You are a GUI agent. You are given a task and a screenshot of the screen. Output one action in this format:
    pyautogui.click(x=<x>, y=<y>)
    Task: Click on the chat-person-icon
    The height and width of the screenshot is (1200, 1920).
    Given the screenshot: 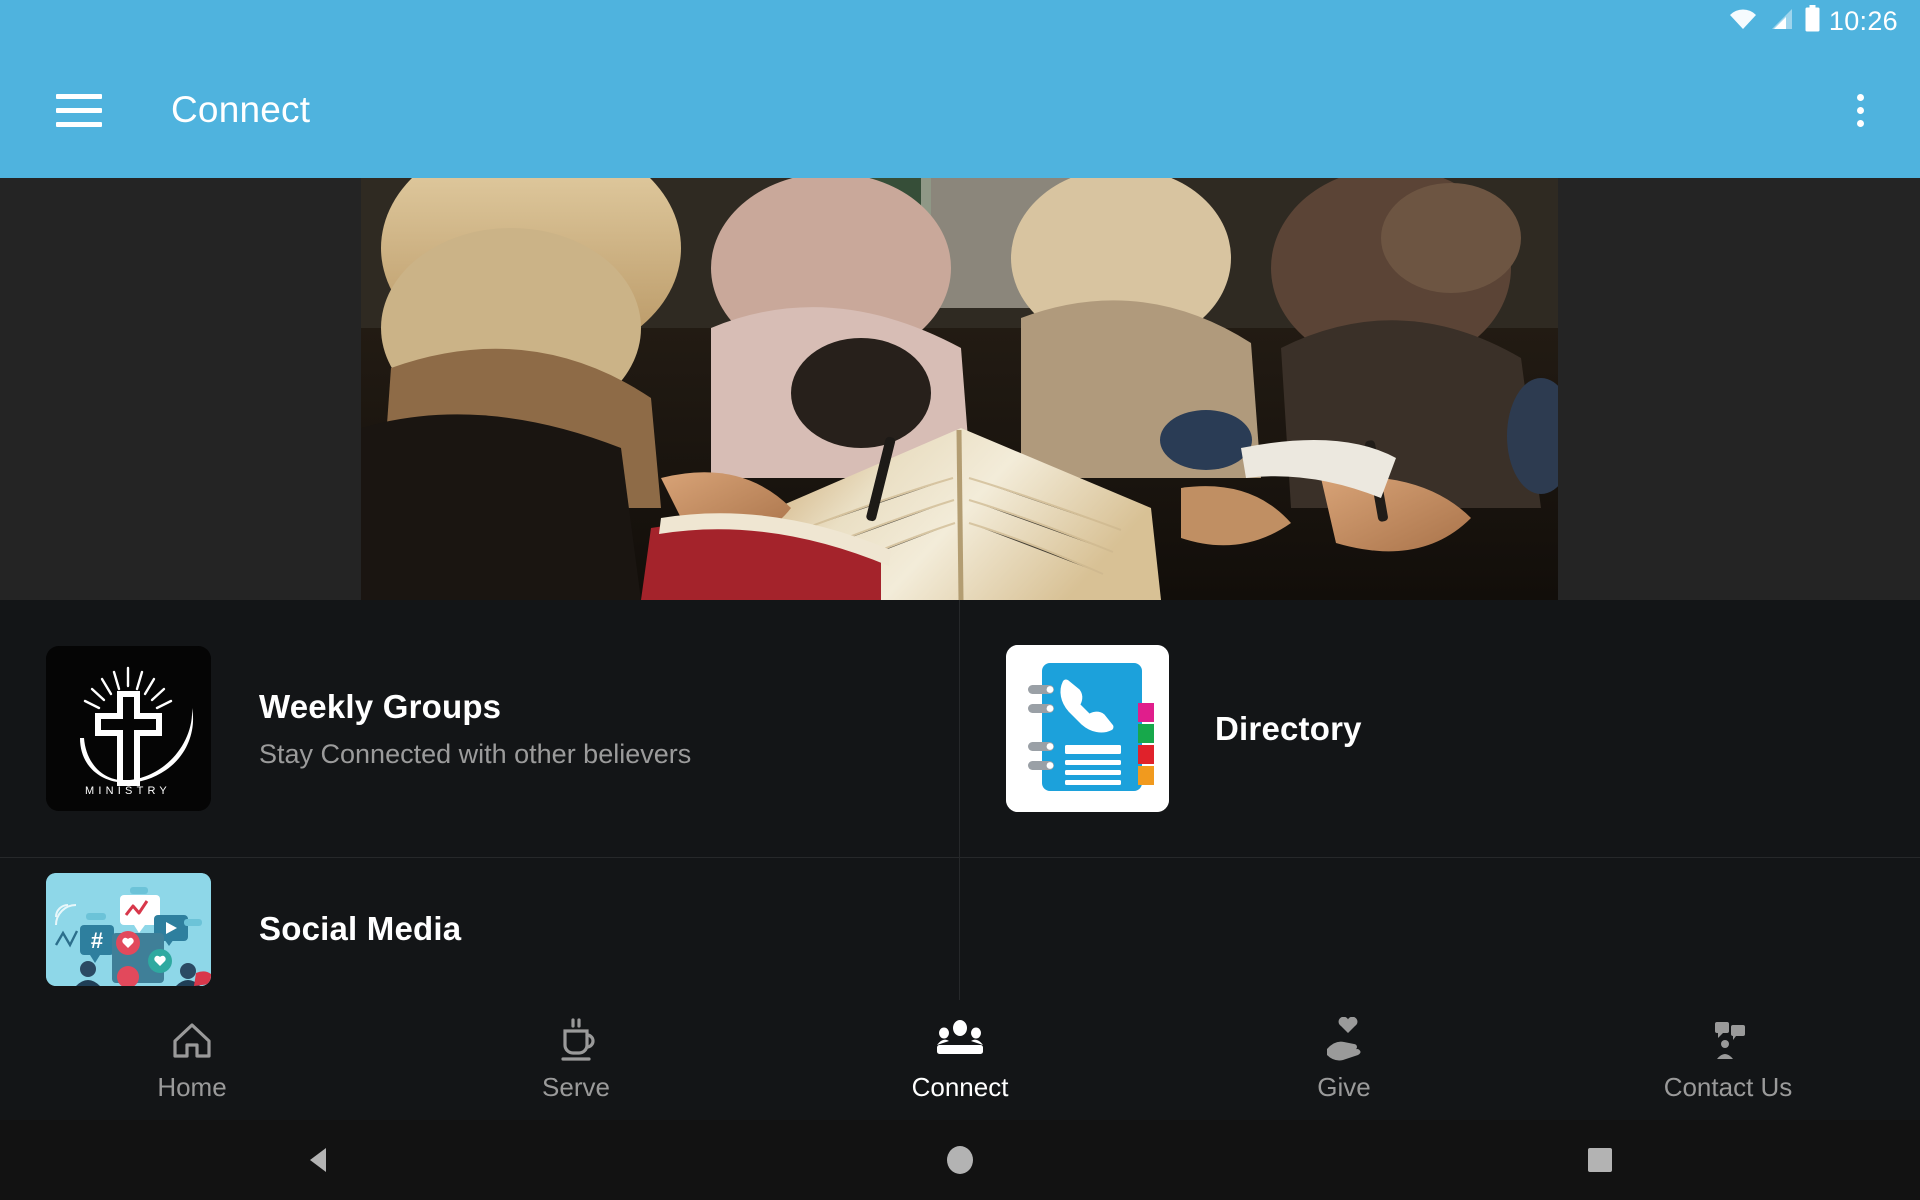 What is the action you would take?
    pyautogui.click(x=1728, y=1040)
    